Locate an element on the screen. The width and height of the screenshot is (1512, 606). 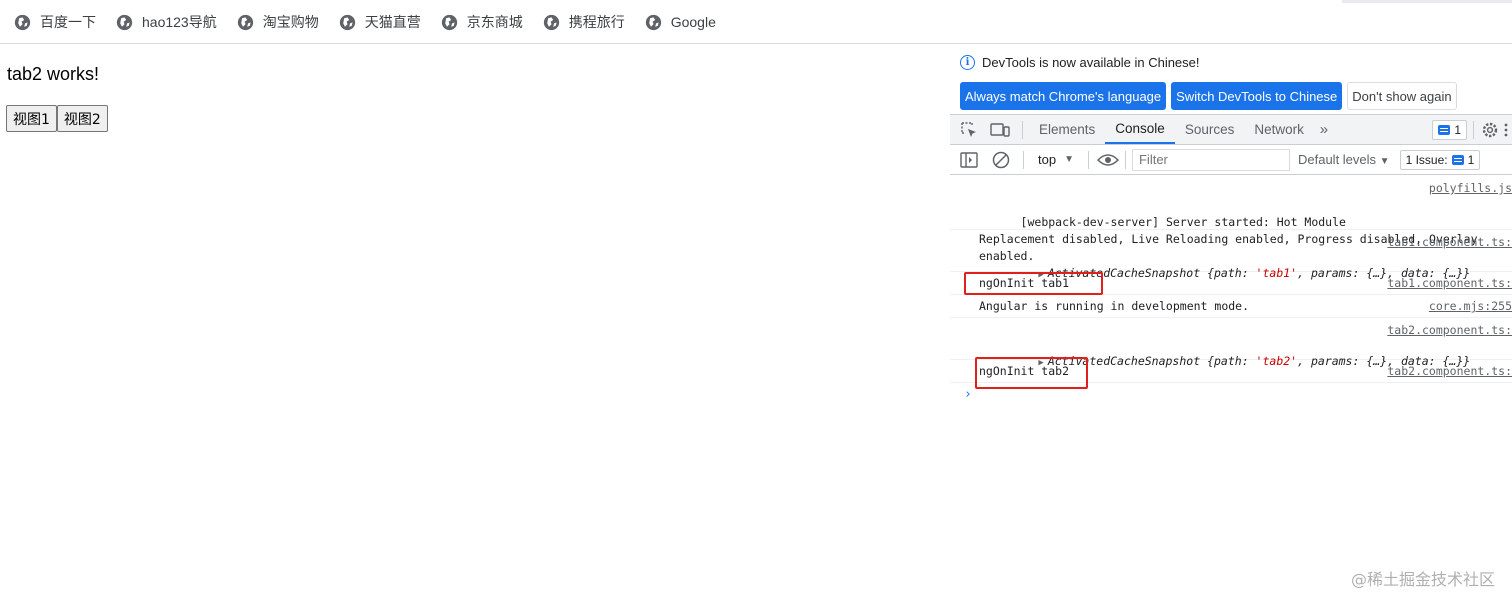
console-message: tab2.component.ts: ngOnInit tab2 is located at coordinates (1231, 373).